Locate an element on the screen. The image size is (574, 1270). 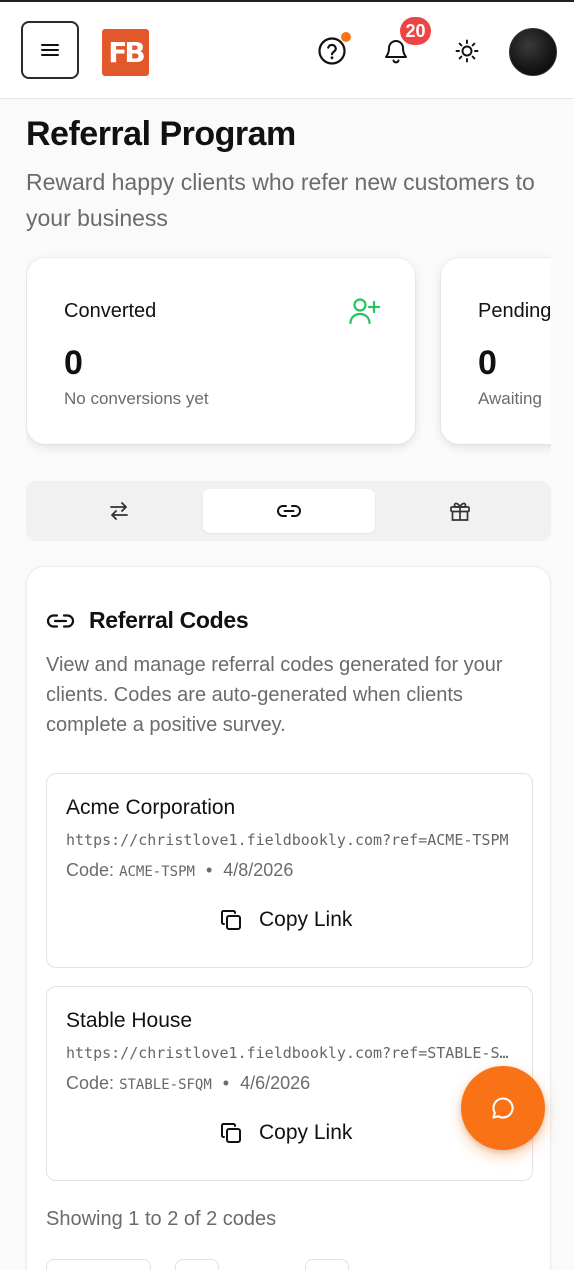
stat-card-pending: Pending 0 Awaiting is located at coordinates (496, 351).